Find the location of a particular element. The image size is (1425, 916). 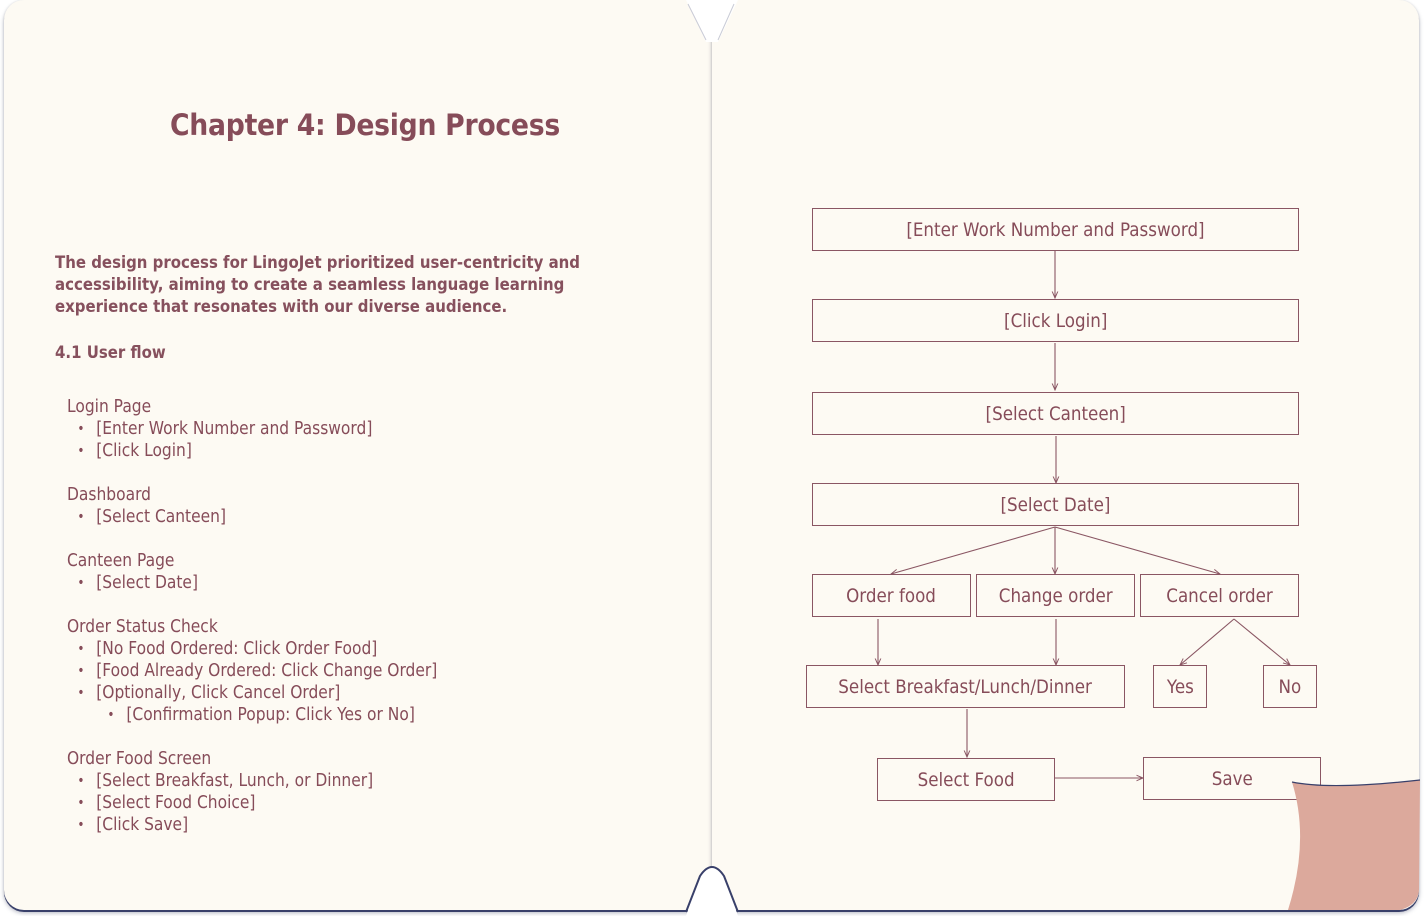

node-yes: Yes is located at coordinates (1180, 686).